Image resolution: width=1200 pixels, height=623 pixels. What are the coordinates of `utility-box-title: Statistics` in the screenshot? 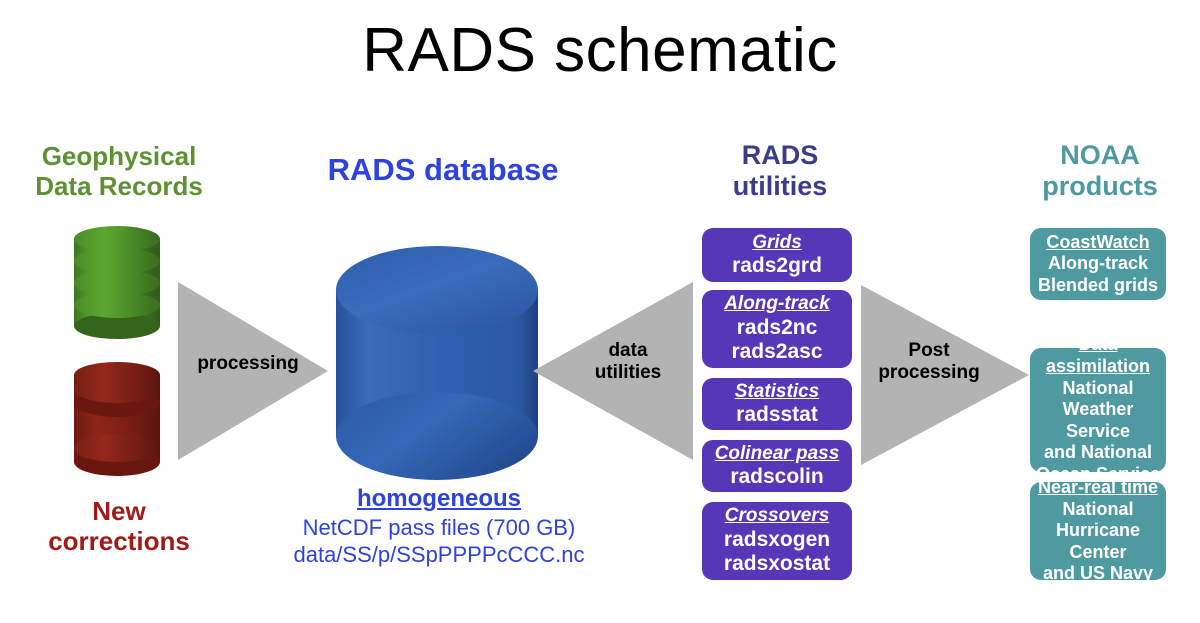 It's located at (777, 391).